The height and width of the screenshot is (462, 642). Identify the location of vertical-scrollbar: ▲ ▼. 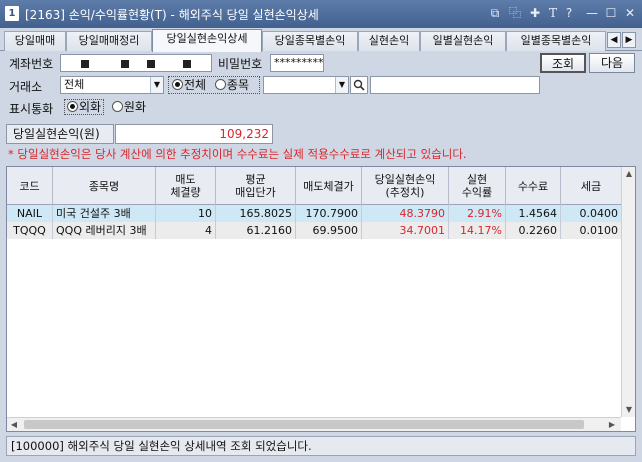
(628, 292).